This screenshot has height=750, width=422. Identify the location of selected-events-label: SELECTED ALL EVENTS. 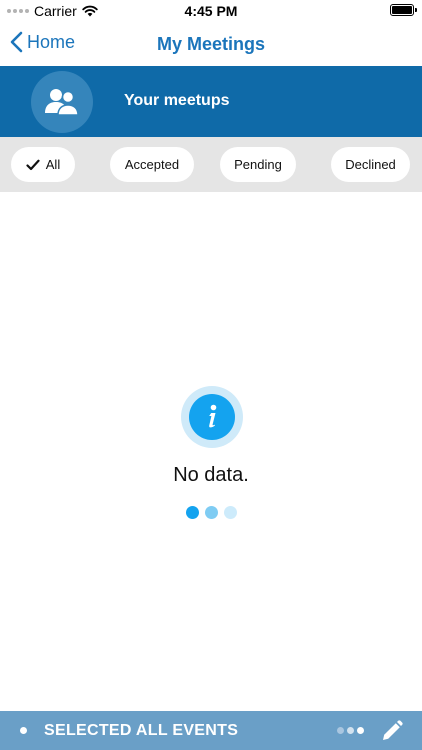
(141, 730).